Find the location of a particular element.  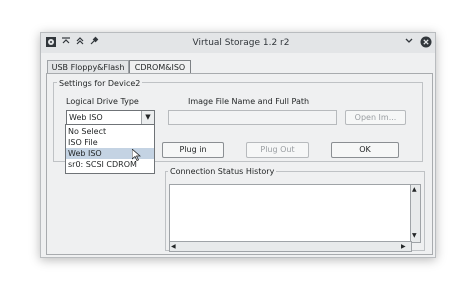

mouse-cursor-icon is located at coordinates (136, 155).